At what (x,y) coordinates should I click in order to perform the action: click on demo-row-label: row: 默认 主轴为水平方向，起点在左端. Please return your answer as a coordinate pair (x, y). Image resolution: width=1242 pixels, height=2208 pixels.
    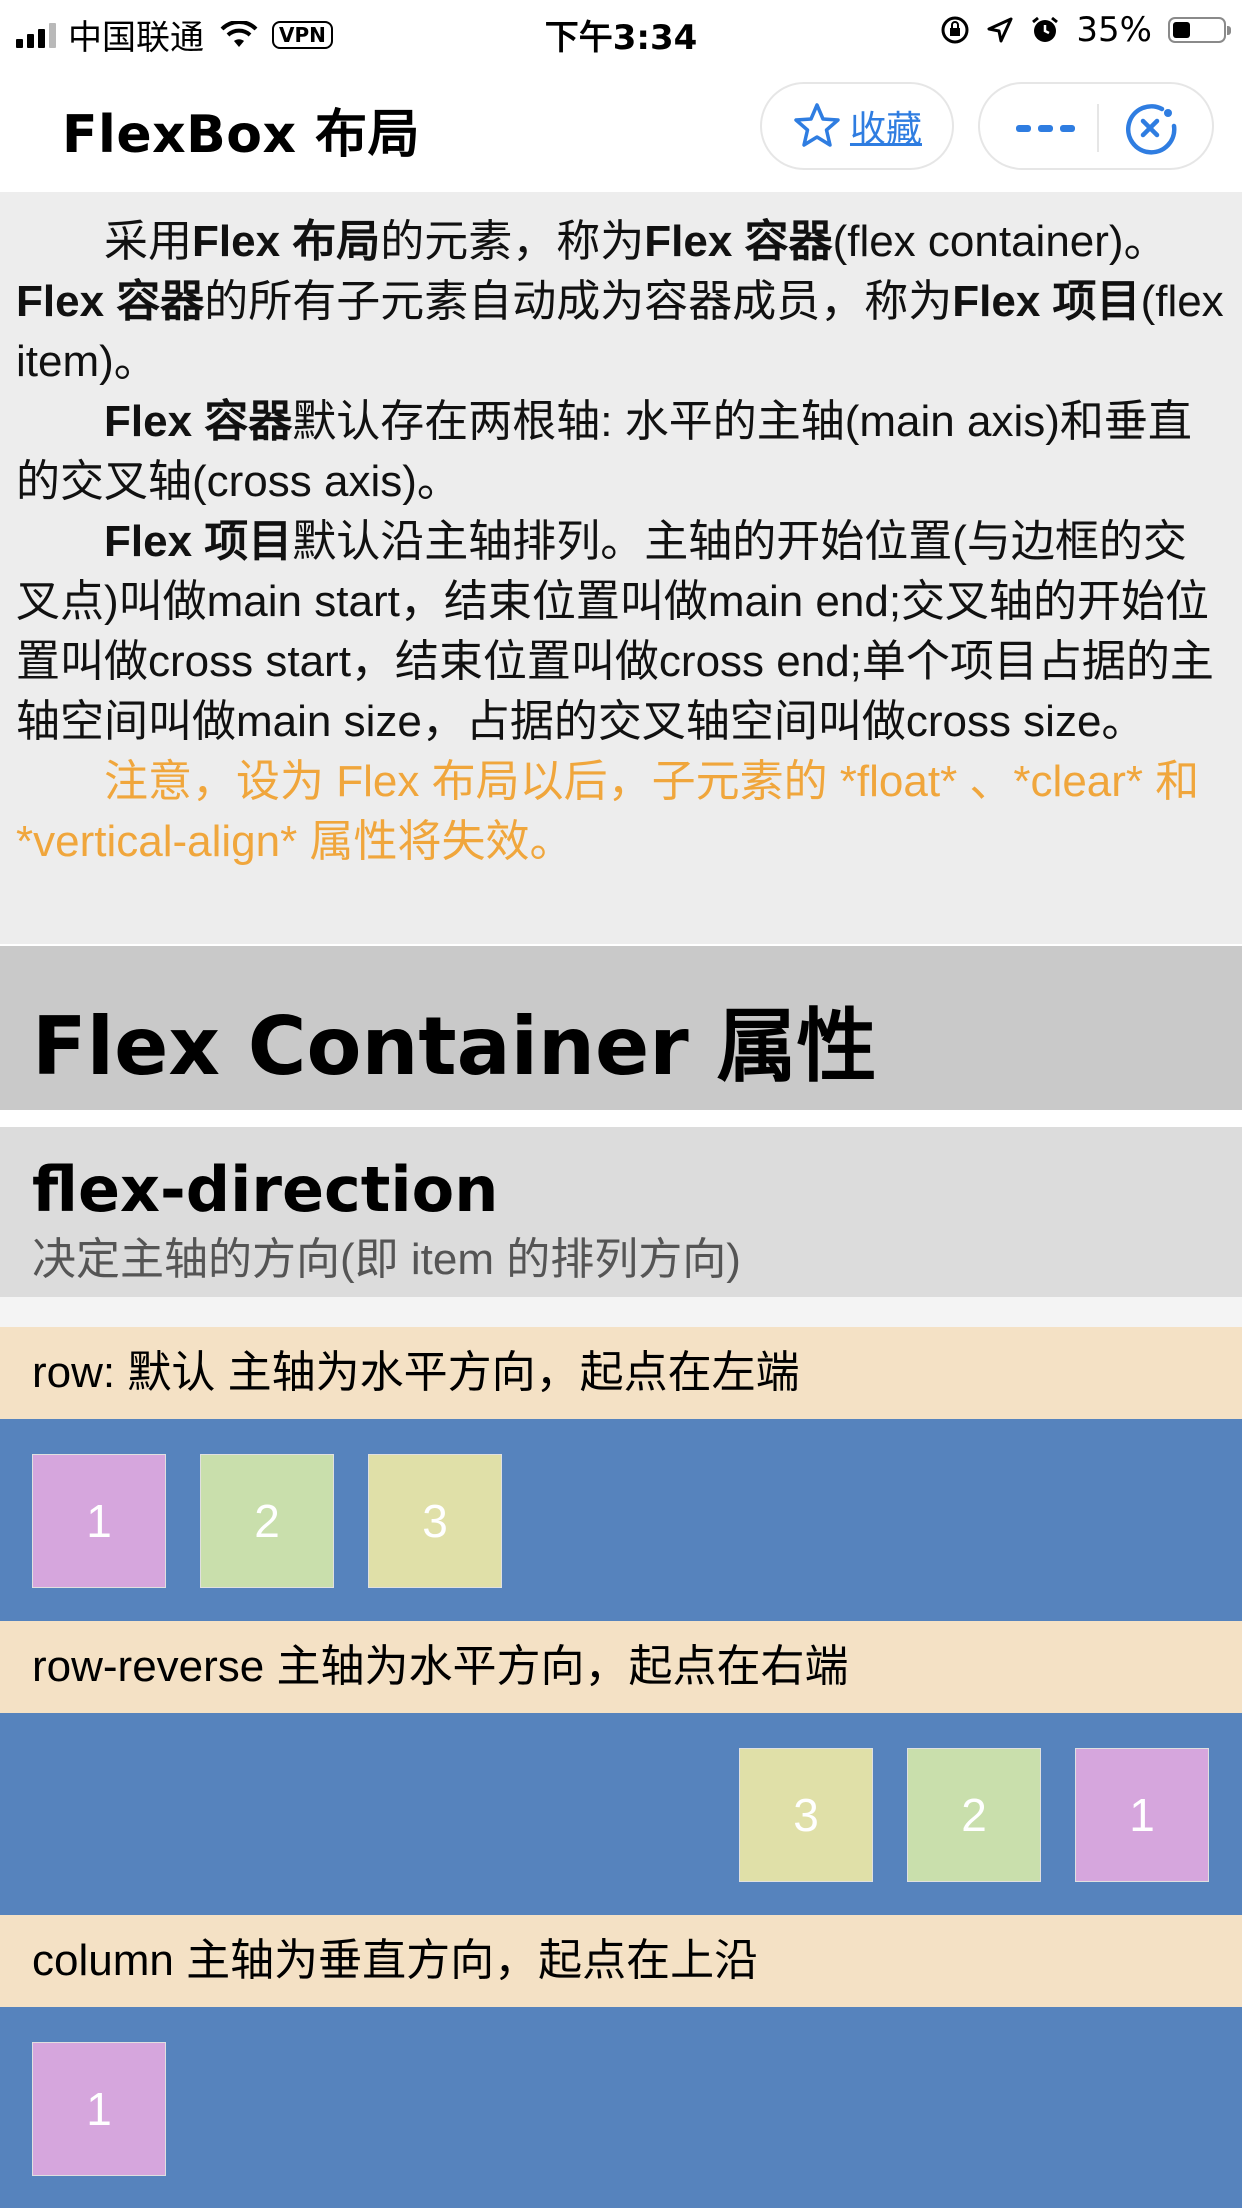
    Looking at the image, I should click on (621, 1373).